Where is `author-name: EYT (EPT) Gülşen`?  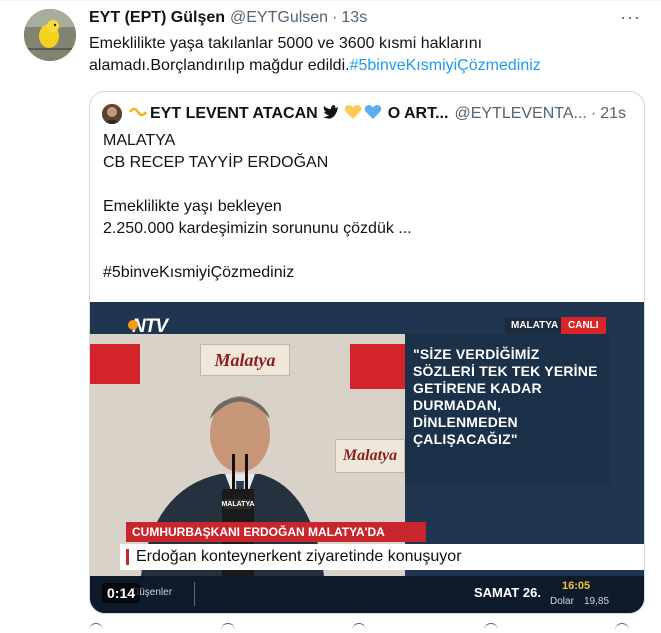 author-name: EYT (EPT) Gülşen is located at coordinates (157, 18).